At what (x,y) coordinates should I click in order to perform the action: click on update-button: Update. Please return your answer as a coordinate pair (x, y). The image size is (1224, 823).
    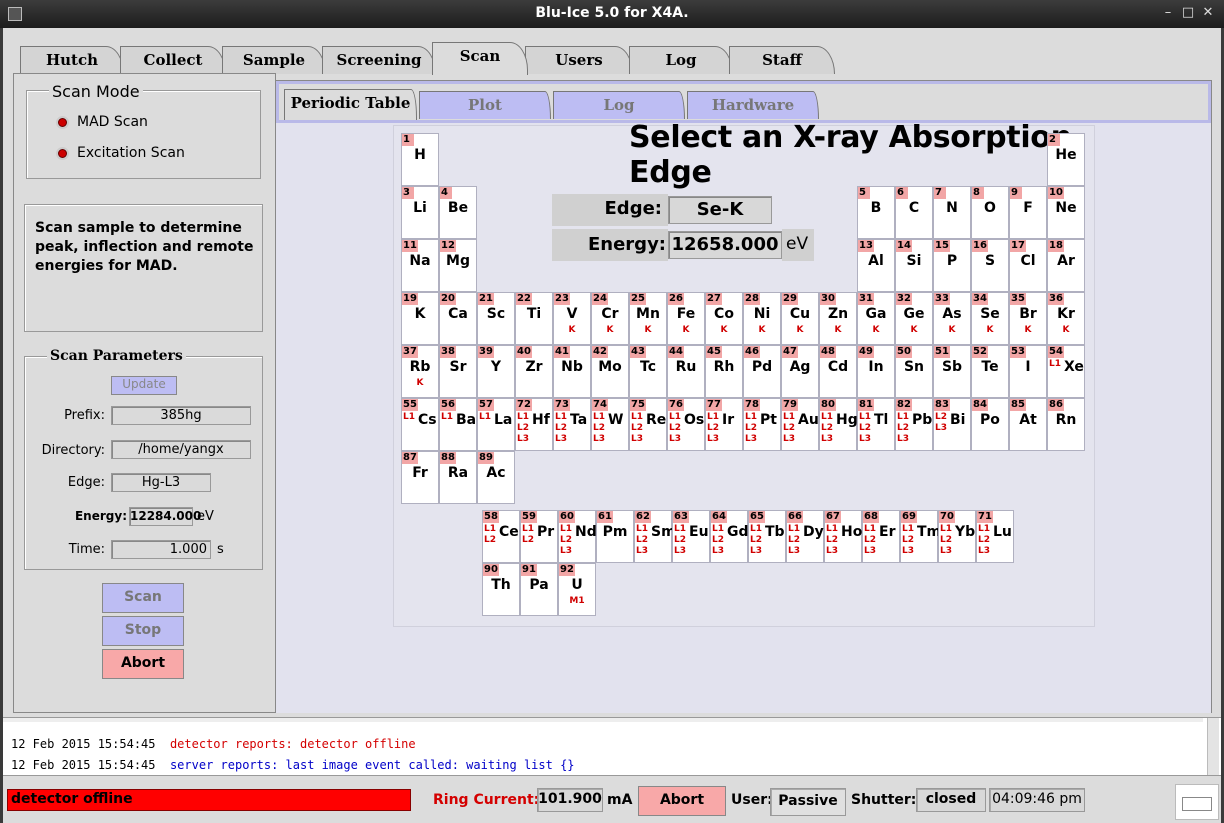
    Looking at the image, I should click on (144, 385).